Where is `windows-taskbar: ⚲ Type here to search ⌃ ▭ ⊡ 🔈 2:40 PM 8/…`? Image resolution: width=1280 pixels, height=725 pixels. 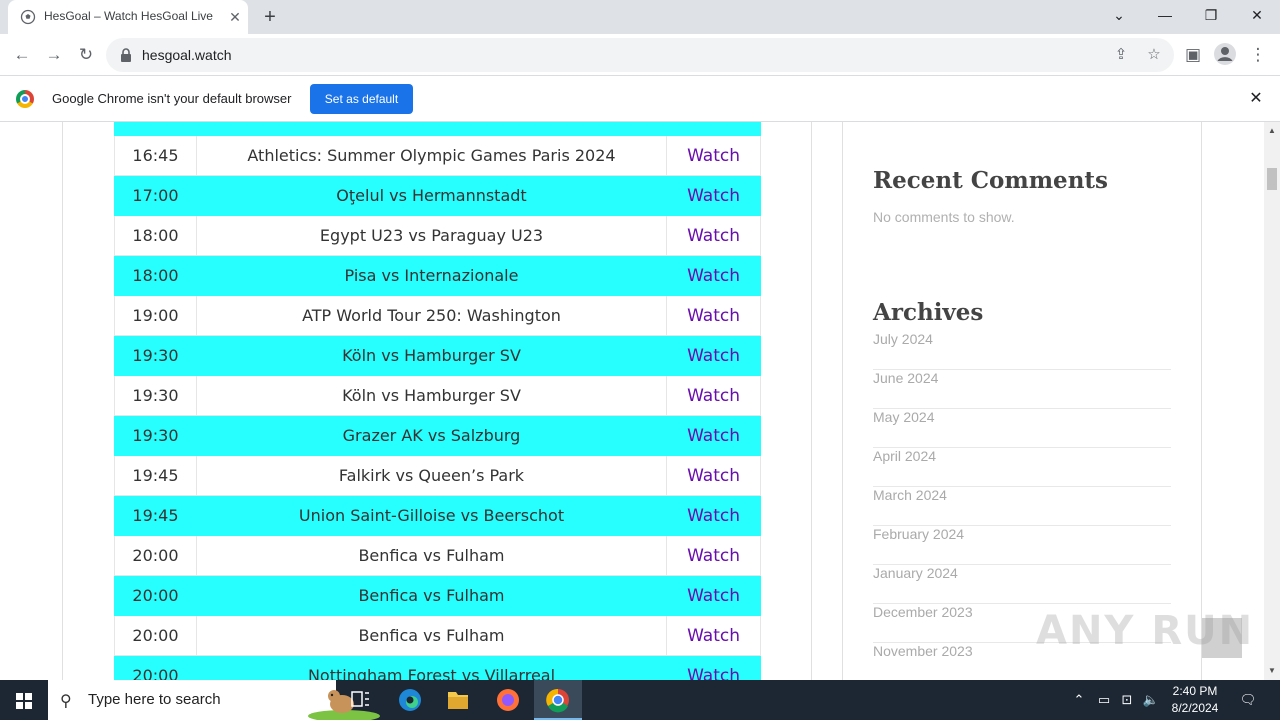
windows-taskbar: ⚲ Type here to search ⌃ ▭ ⊡ 🔈 2:40 PM 8/… is located at coordinates (640, 700).